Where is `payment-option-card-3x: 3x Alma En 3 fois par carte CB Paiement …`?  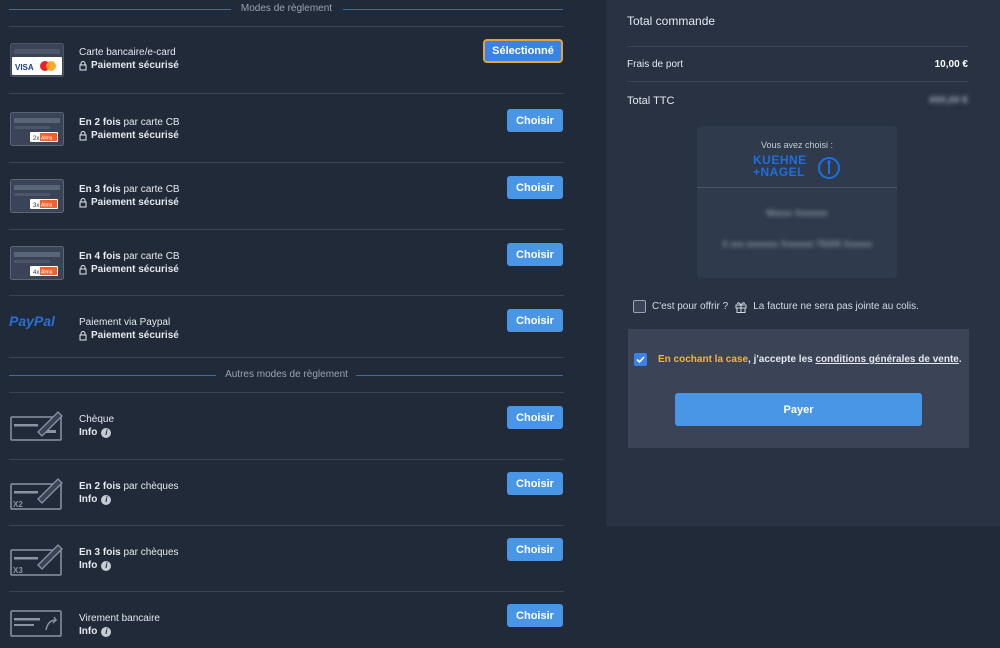 payment-option-card-3x: 3x Alma En 3 fois par carte CB Paiement … is located at coordinates (286, 195).